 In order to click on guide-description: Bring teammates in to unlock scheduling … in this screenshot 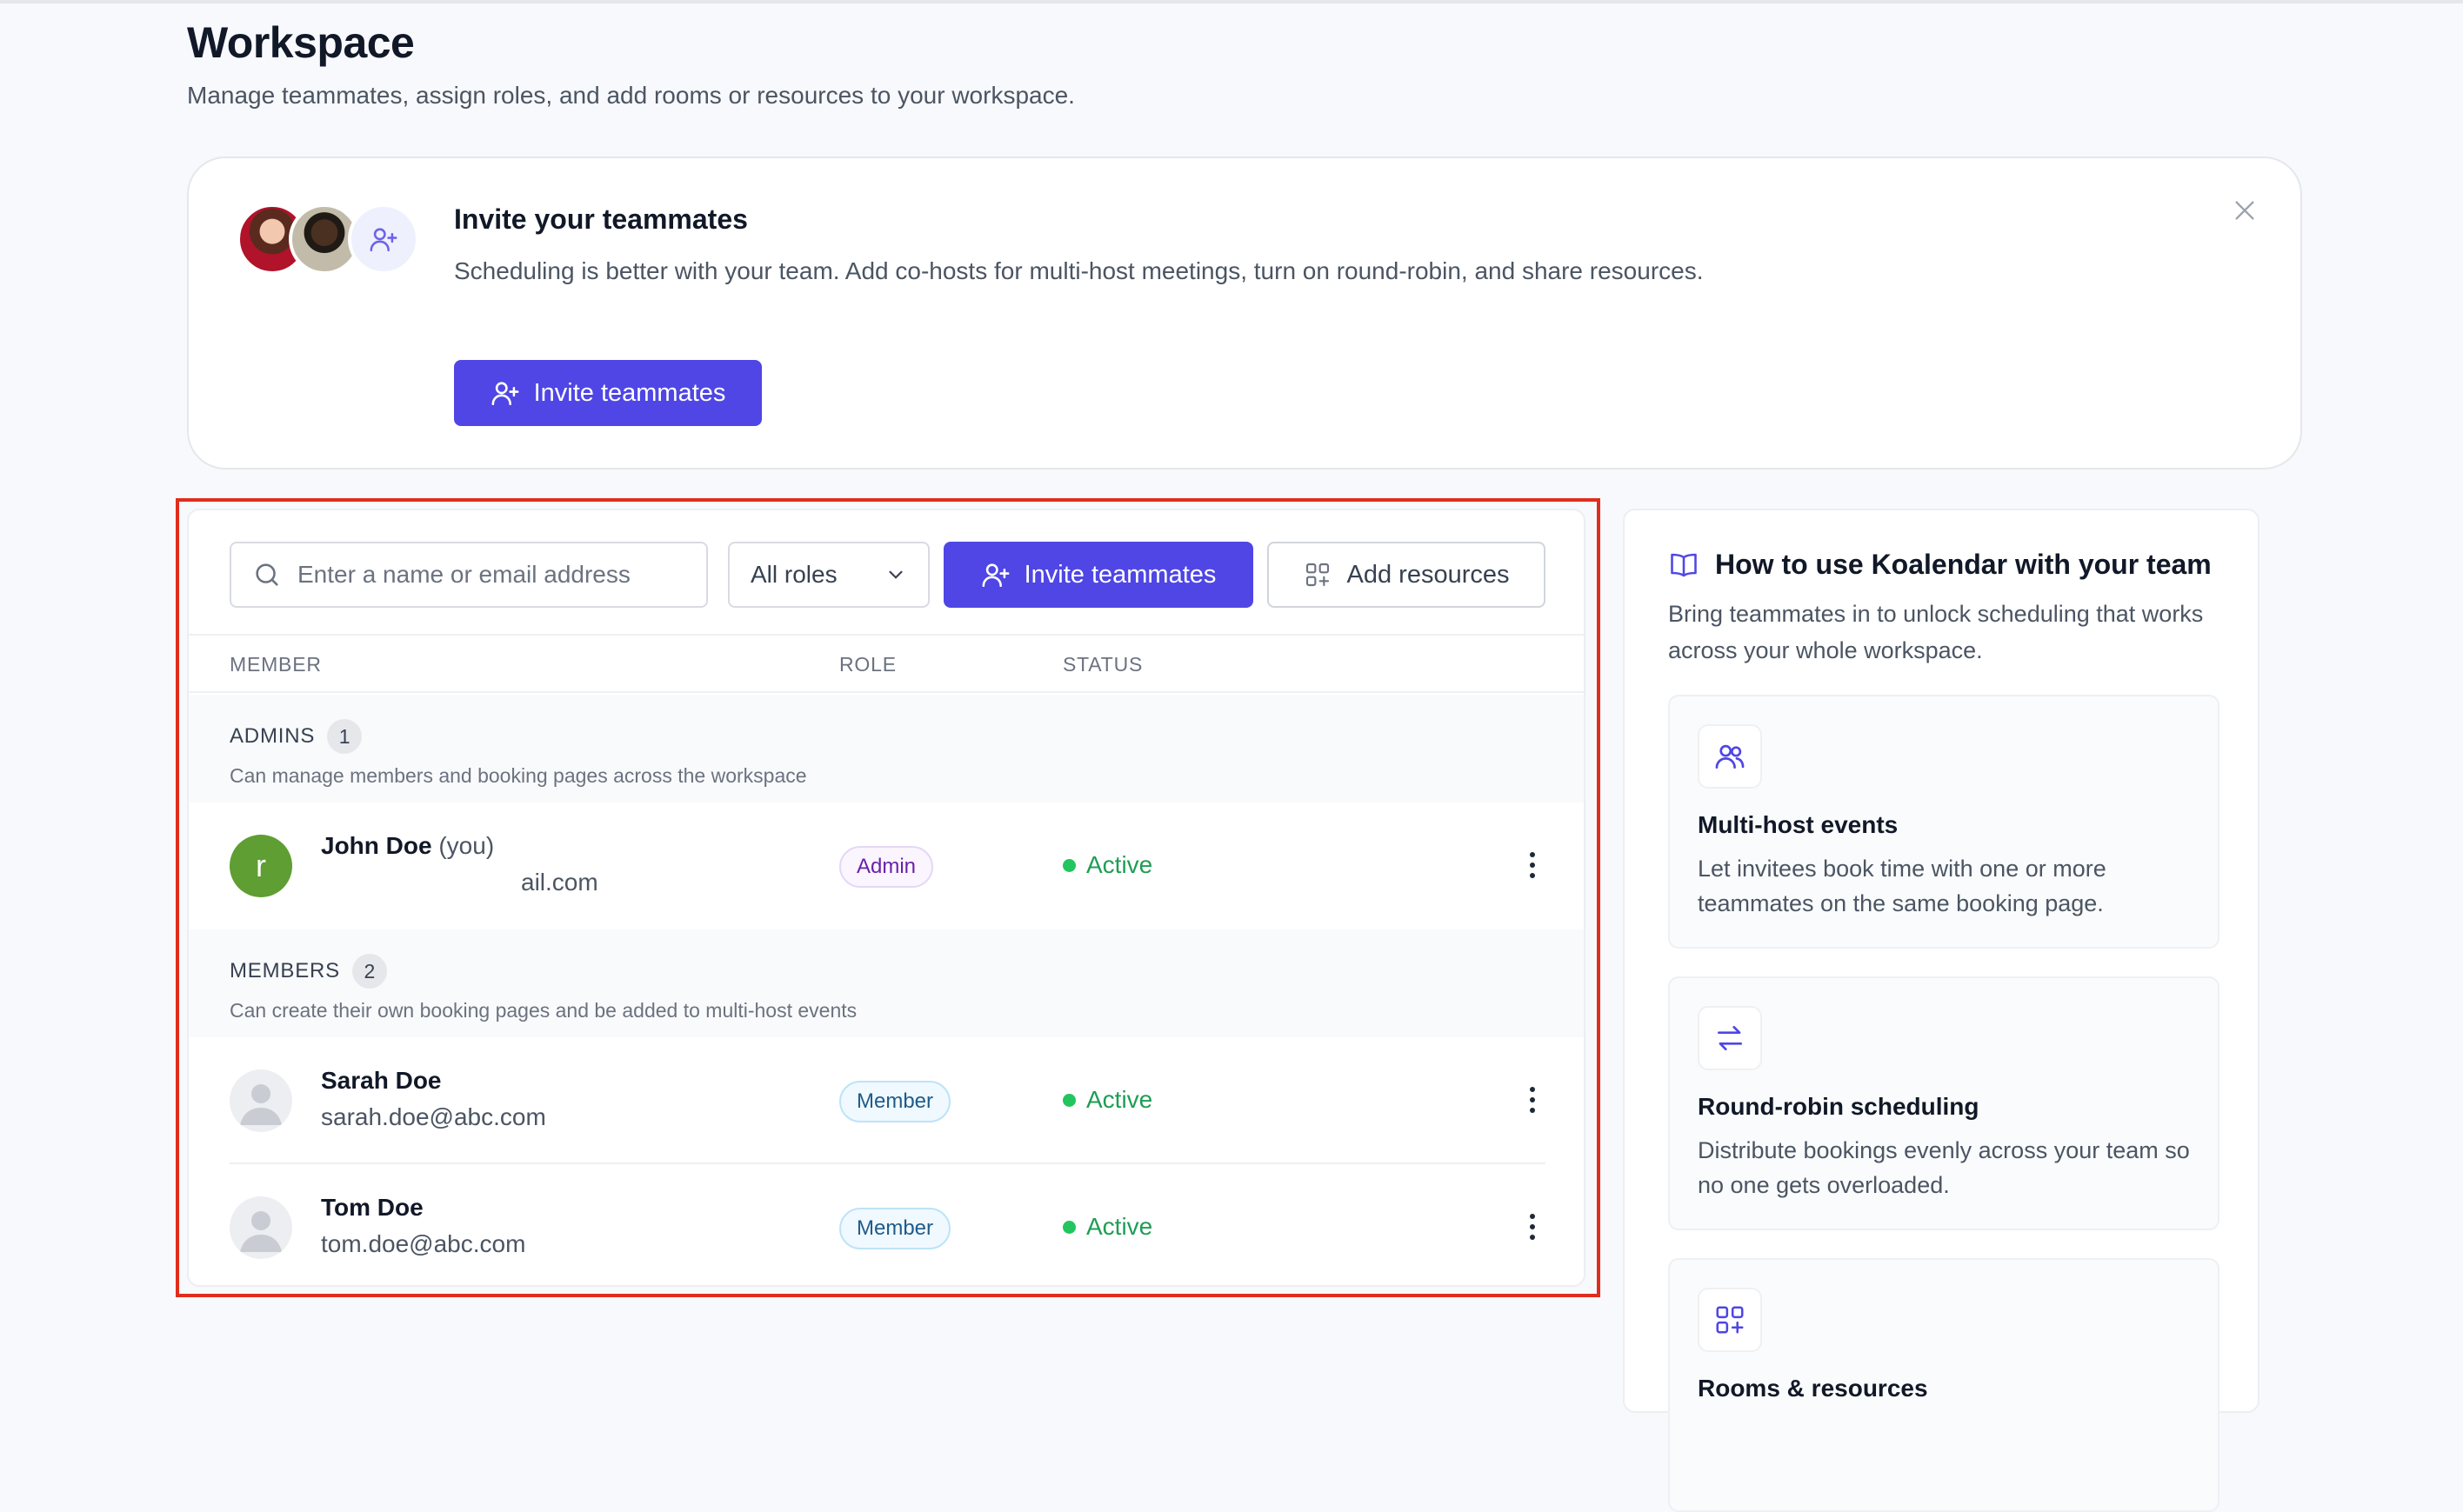, I will do `click(1936, 632)`.